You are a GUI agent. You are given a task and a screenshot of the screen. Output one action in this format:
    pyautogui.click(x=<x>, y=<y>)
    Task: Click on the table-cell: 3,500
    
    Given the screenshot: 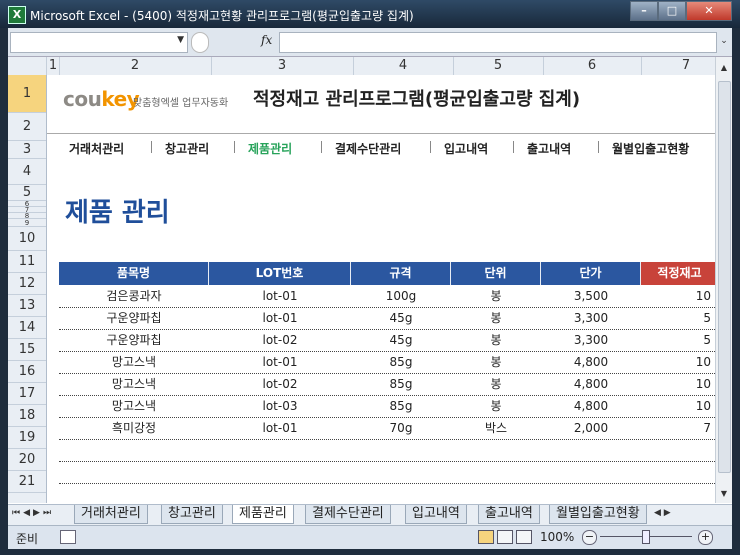 What is the action you would take?
    pyautogui.click(x=591, y=296)
    